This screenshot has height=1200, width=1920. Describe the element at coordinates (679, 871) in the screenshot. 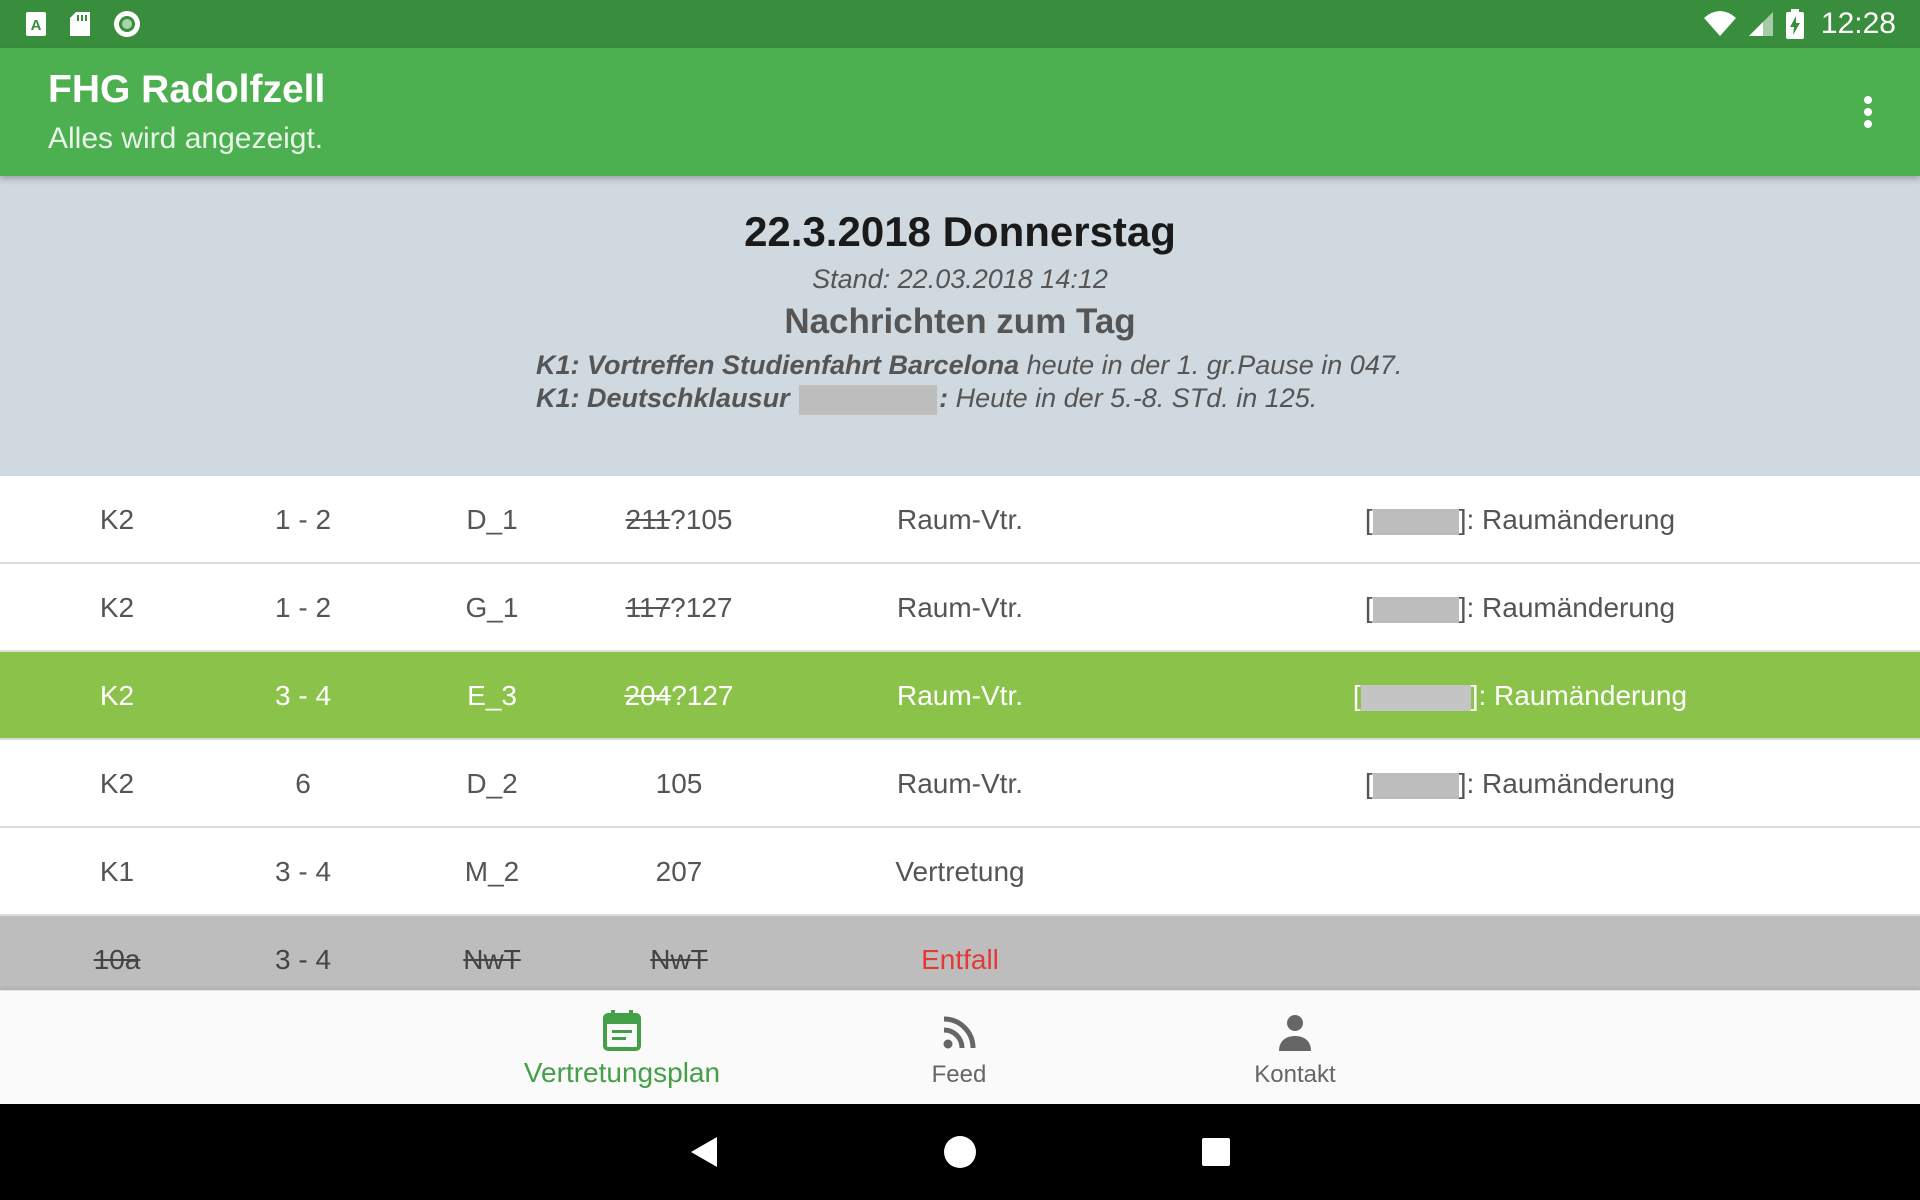

I see `cell-room: 207` at that location.